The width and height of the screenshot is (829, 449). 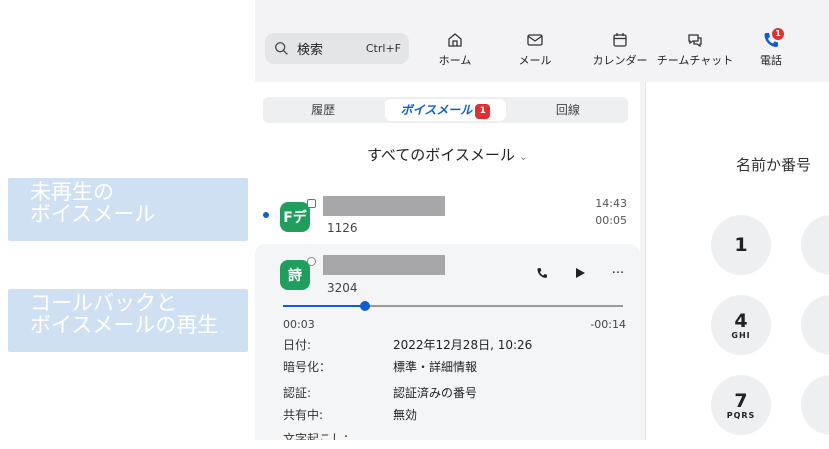 I want to click on detail-sharing: 共有中: 無効, so click(x=350, y=414).